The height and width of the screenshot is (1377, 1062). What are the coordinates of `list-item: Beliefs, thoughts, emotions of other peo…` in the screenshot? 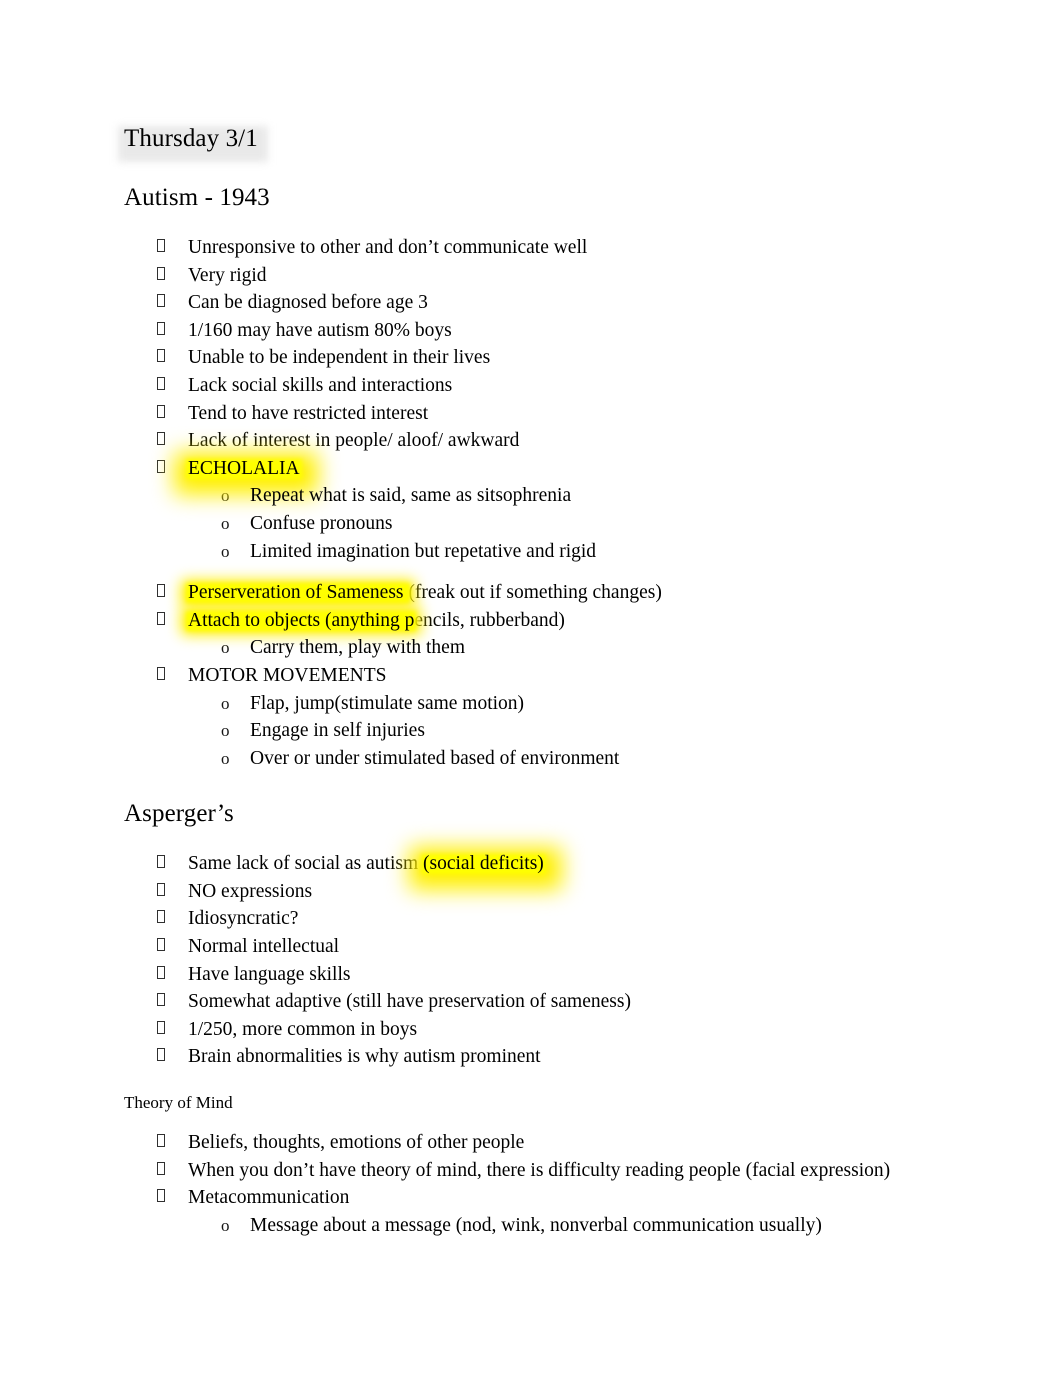 It's located at (534, 1143).